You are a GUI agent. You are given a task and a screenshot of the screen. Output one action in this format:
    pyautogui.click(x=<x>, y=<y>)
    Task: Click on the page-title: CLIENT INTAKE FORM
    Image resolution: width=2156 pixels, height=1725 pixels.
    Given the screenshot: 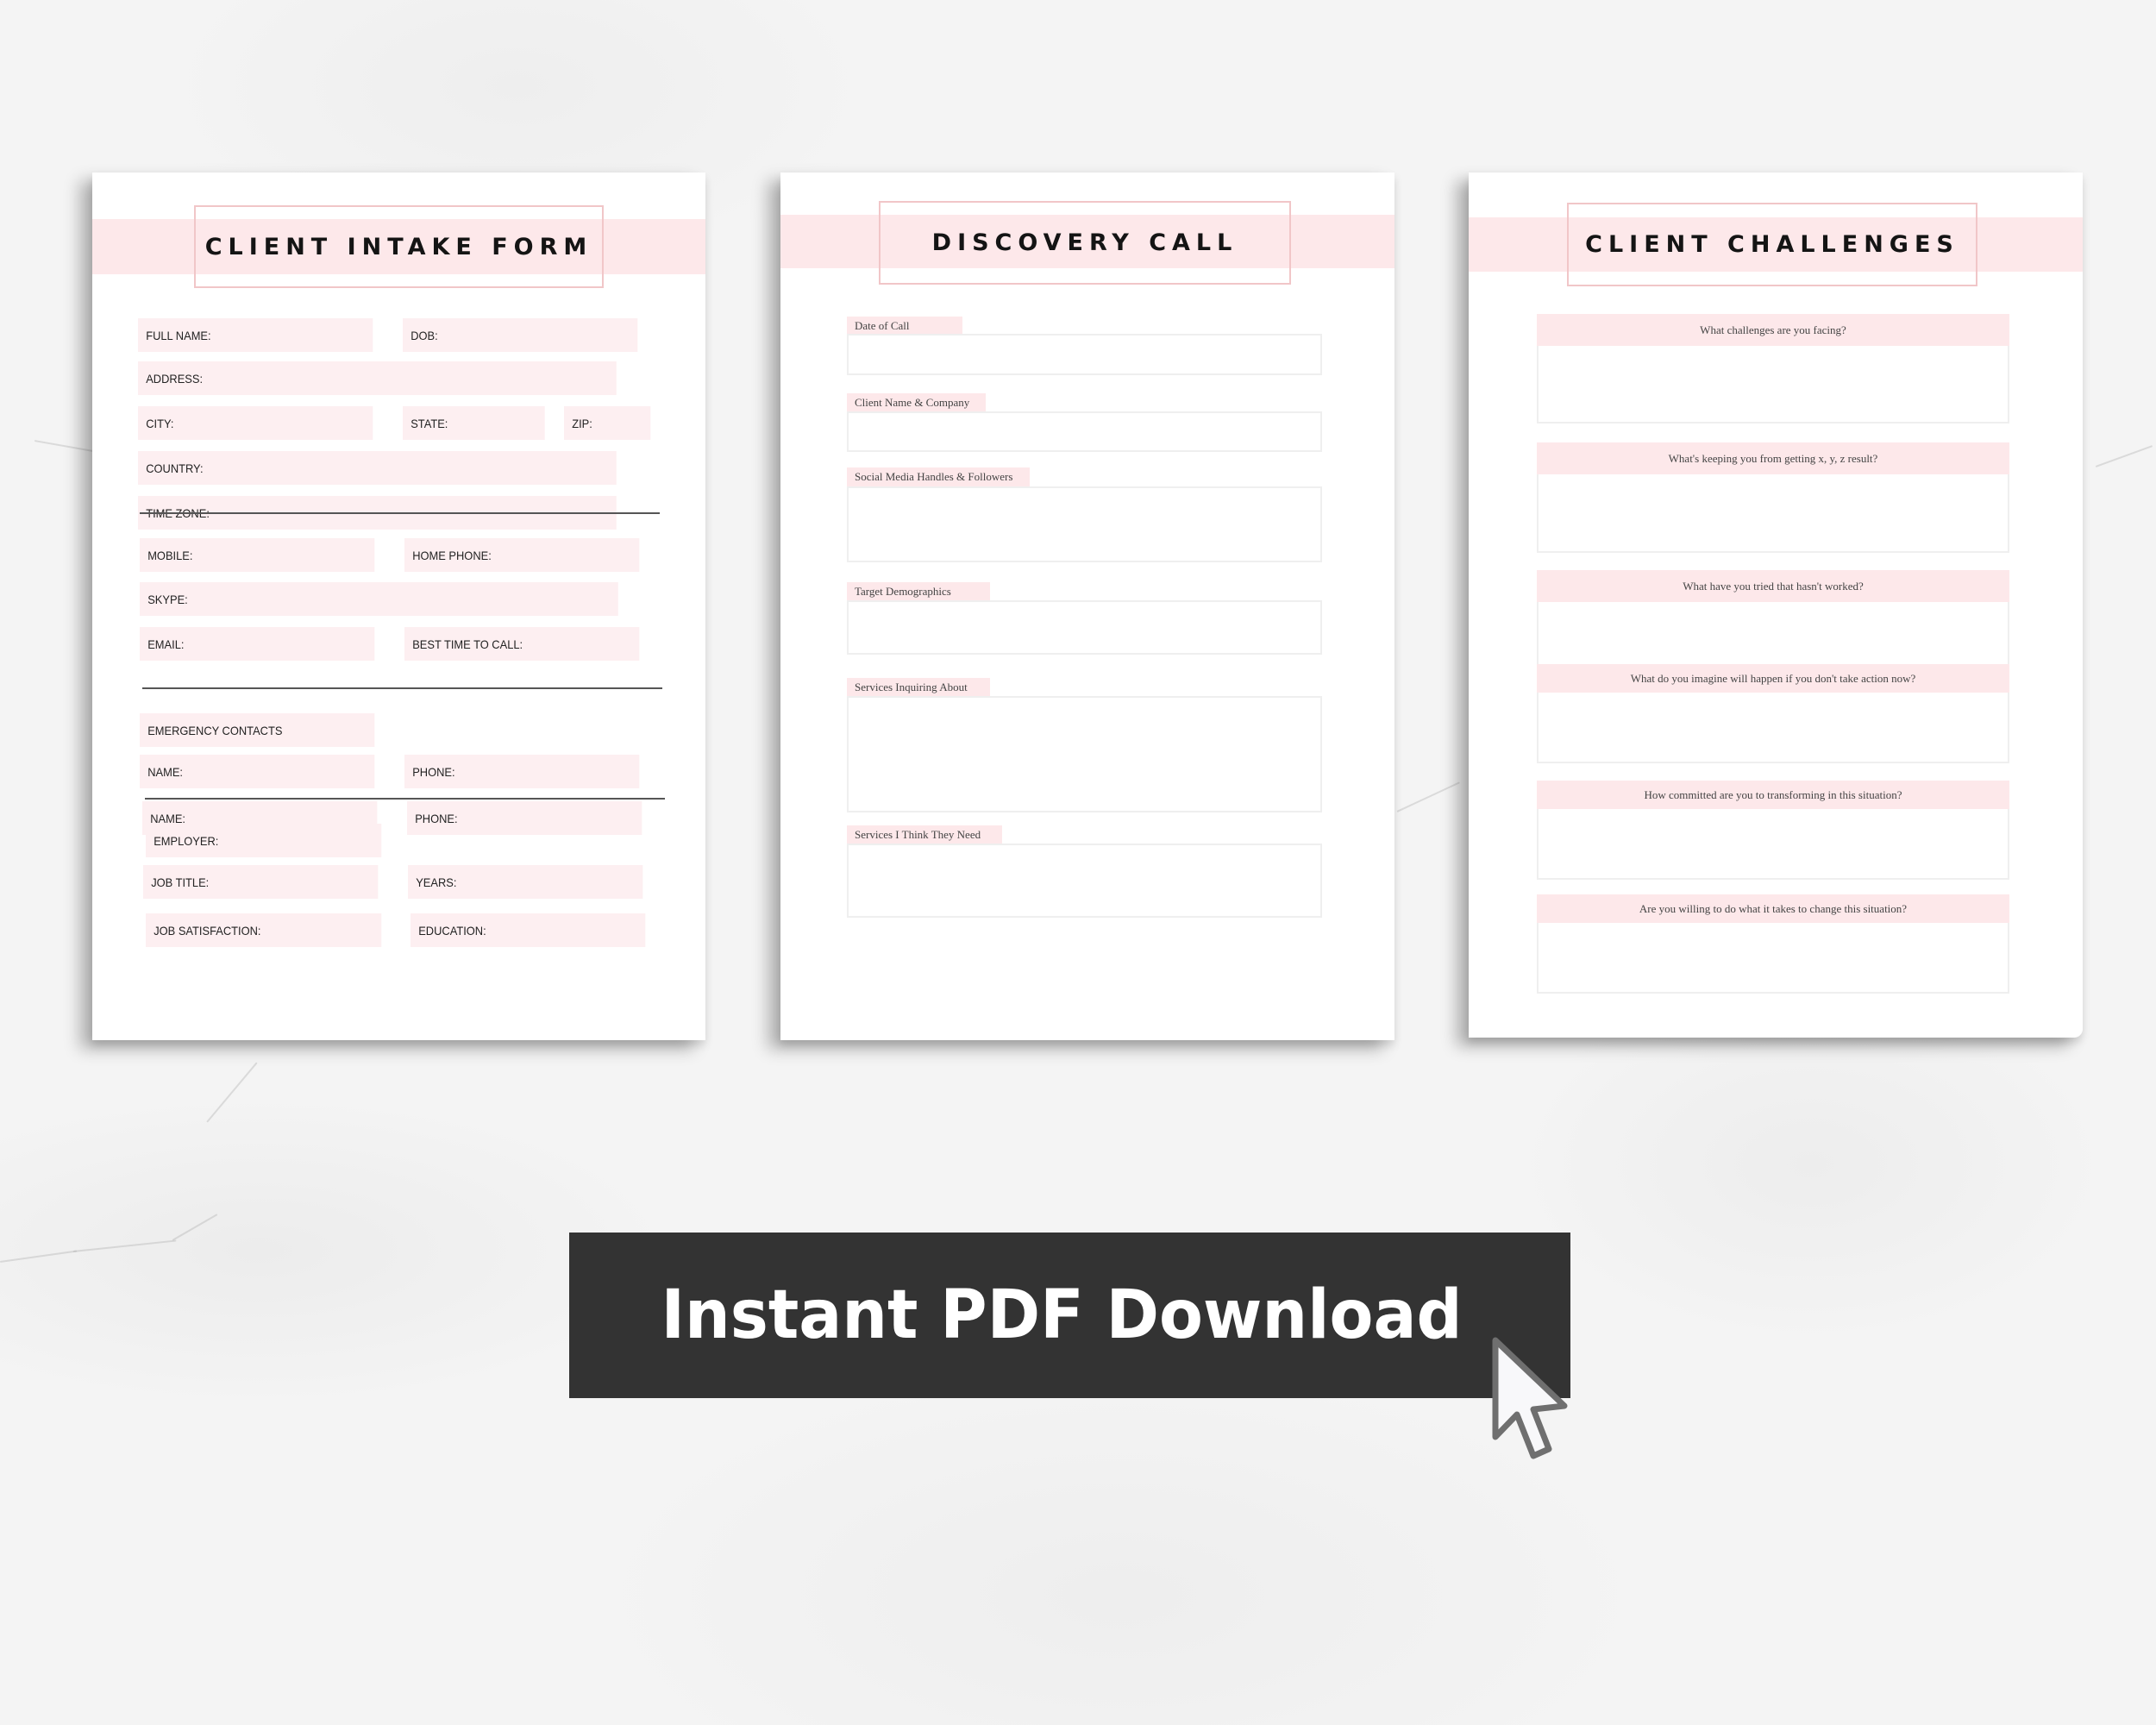 What is the action you would take?
    pyautogui.click(x=398, y=247)
    